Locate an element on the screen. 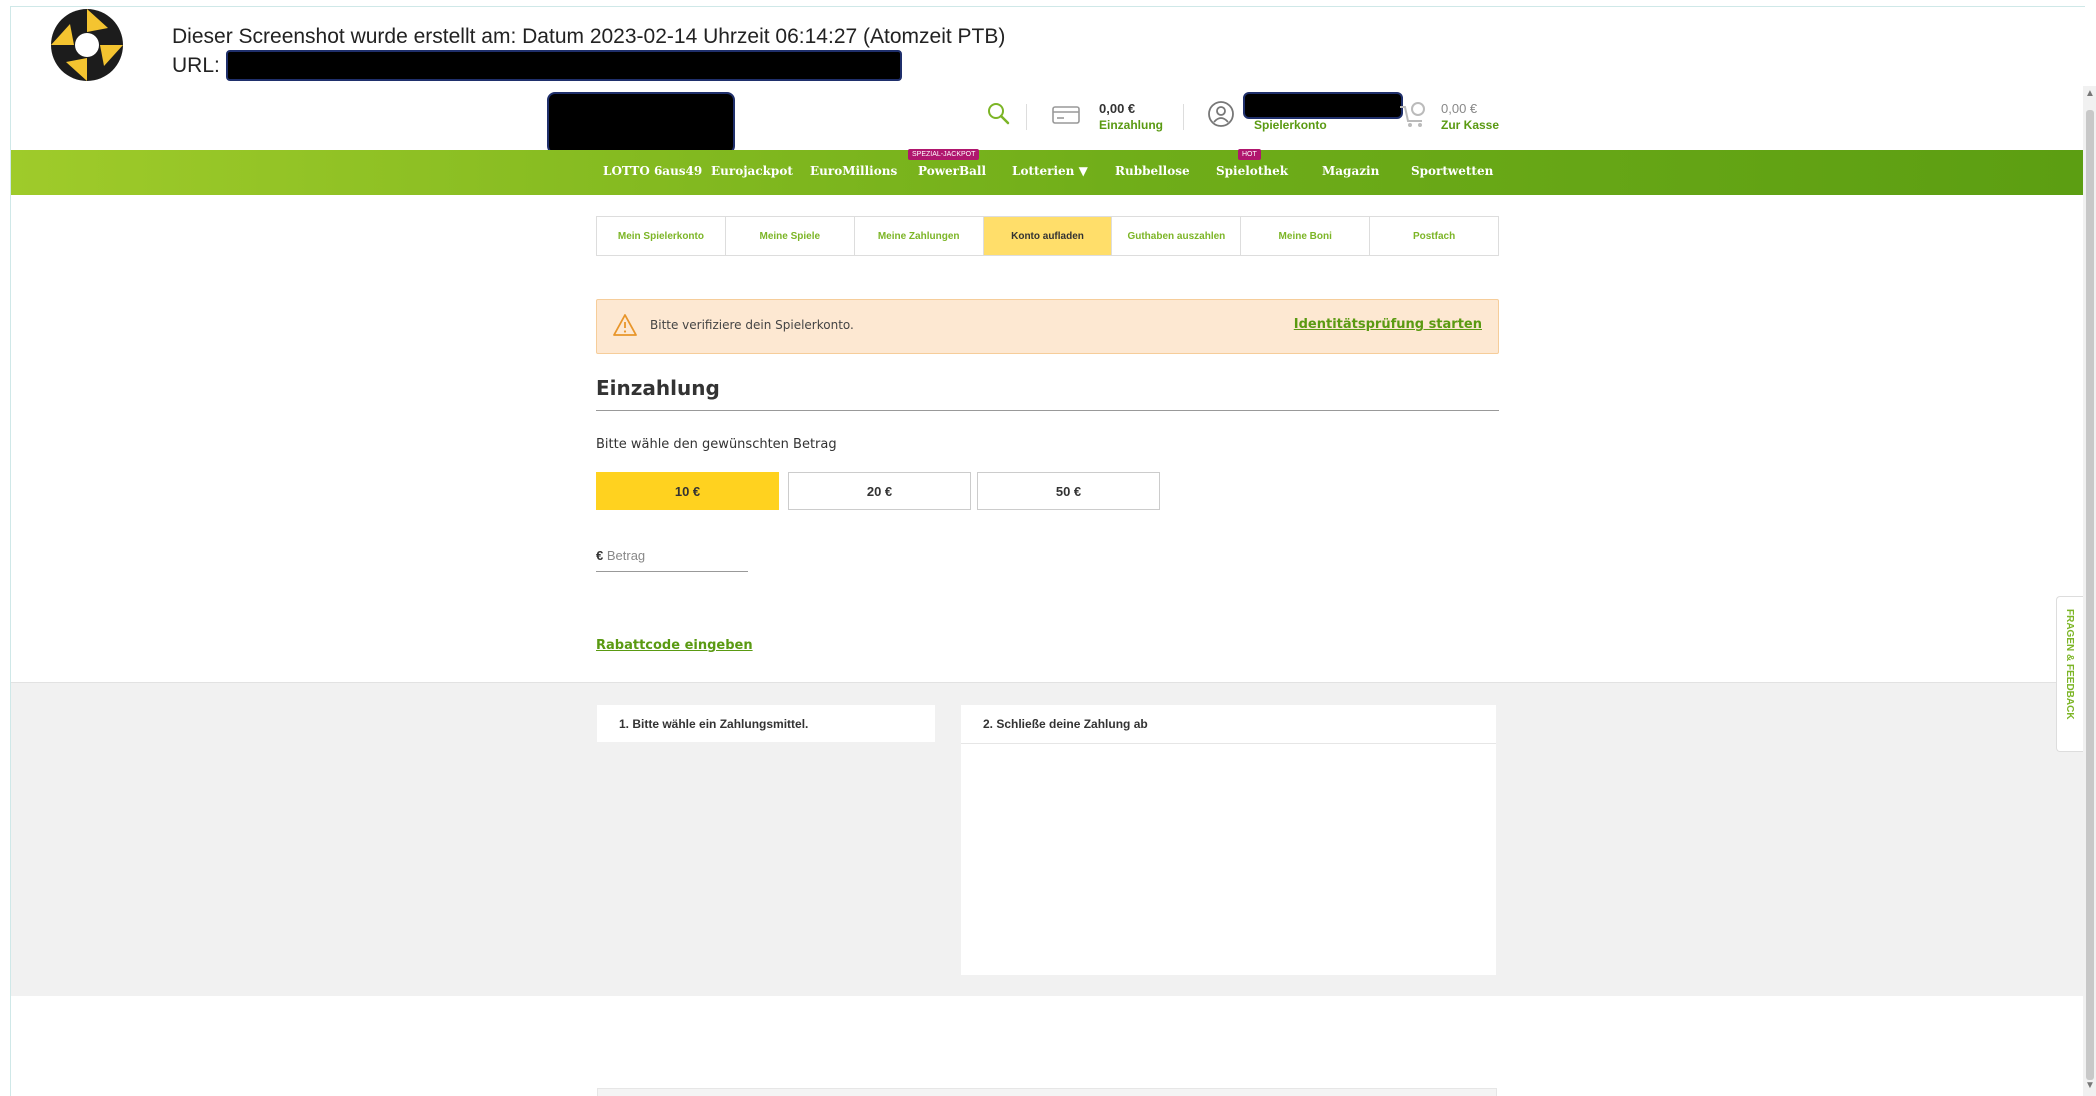  feedback-tab: FRAGEN & FEEDBACK is located at coordinates (2070, 674).